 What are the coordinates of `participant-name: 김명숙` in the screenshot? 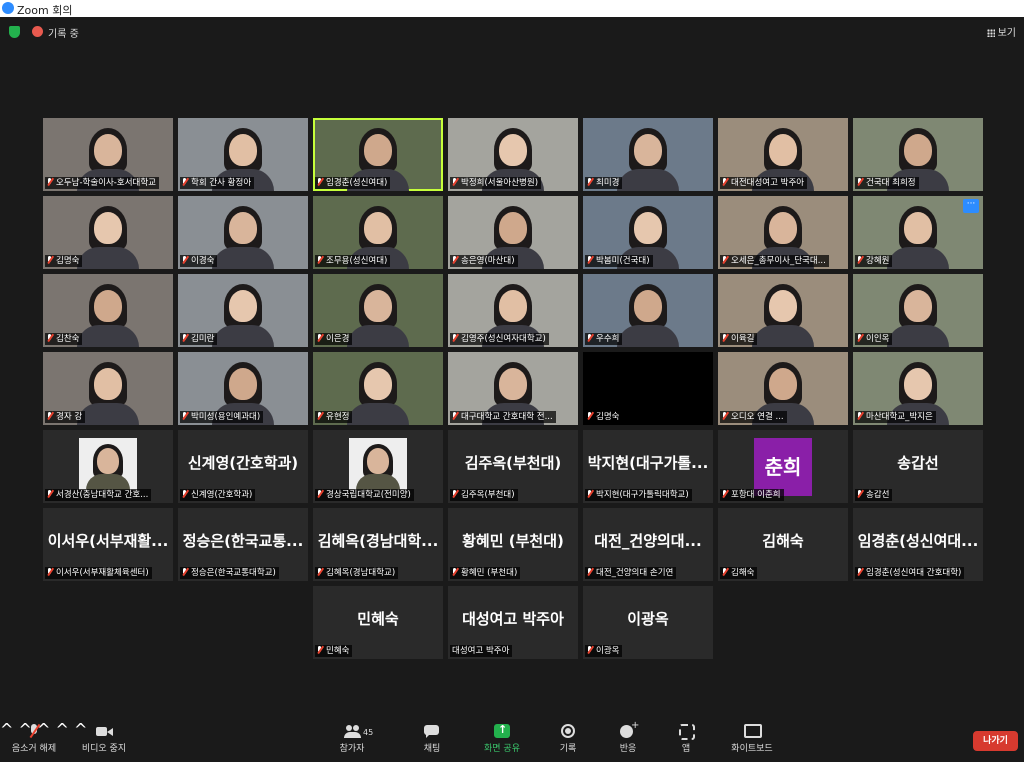 It's located at (608, 417).